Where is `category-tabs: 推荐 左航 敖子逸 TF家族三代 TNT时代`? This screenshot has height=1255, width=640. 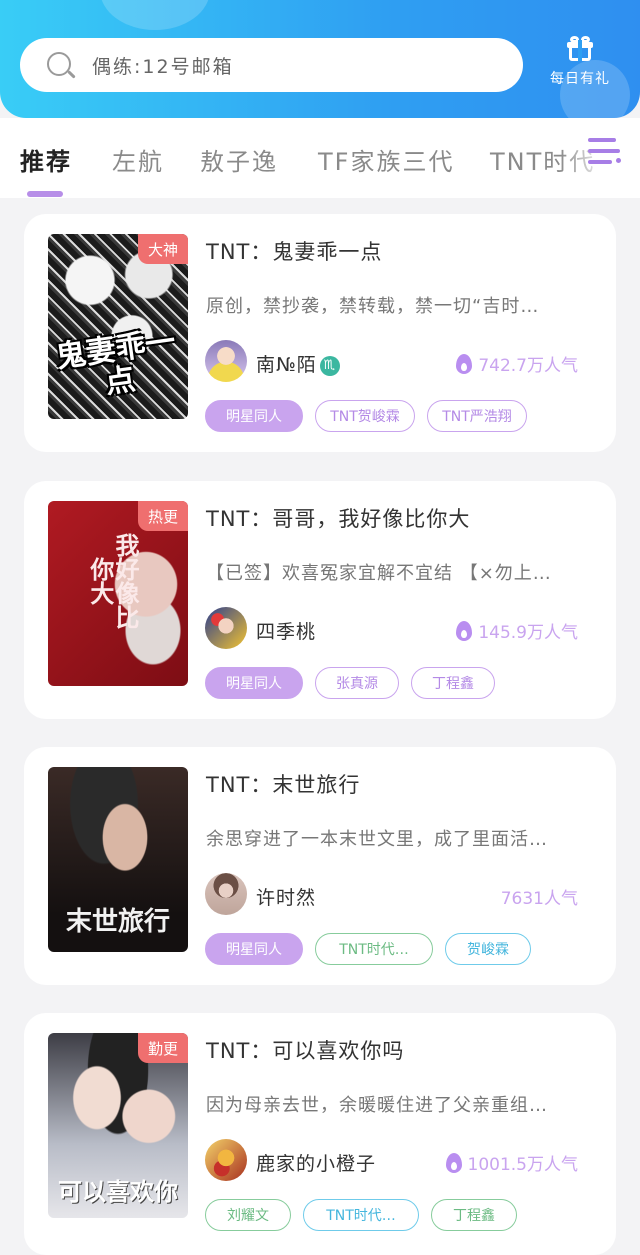 category-tabs: 推荐 左航 敖子逸 TF家族三代 TNT时代 is located at coordinates (320, 158).